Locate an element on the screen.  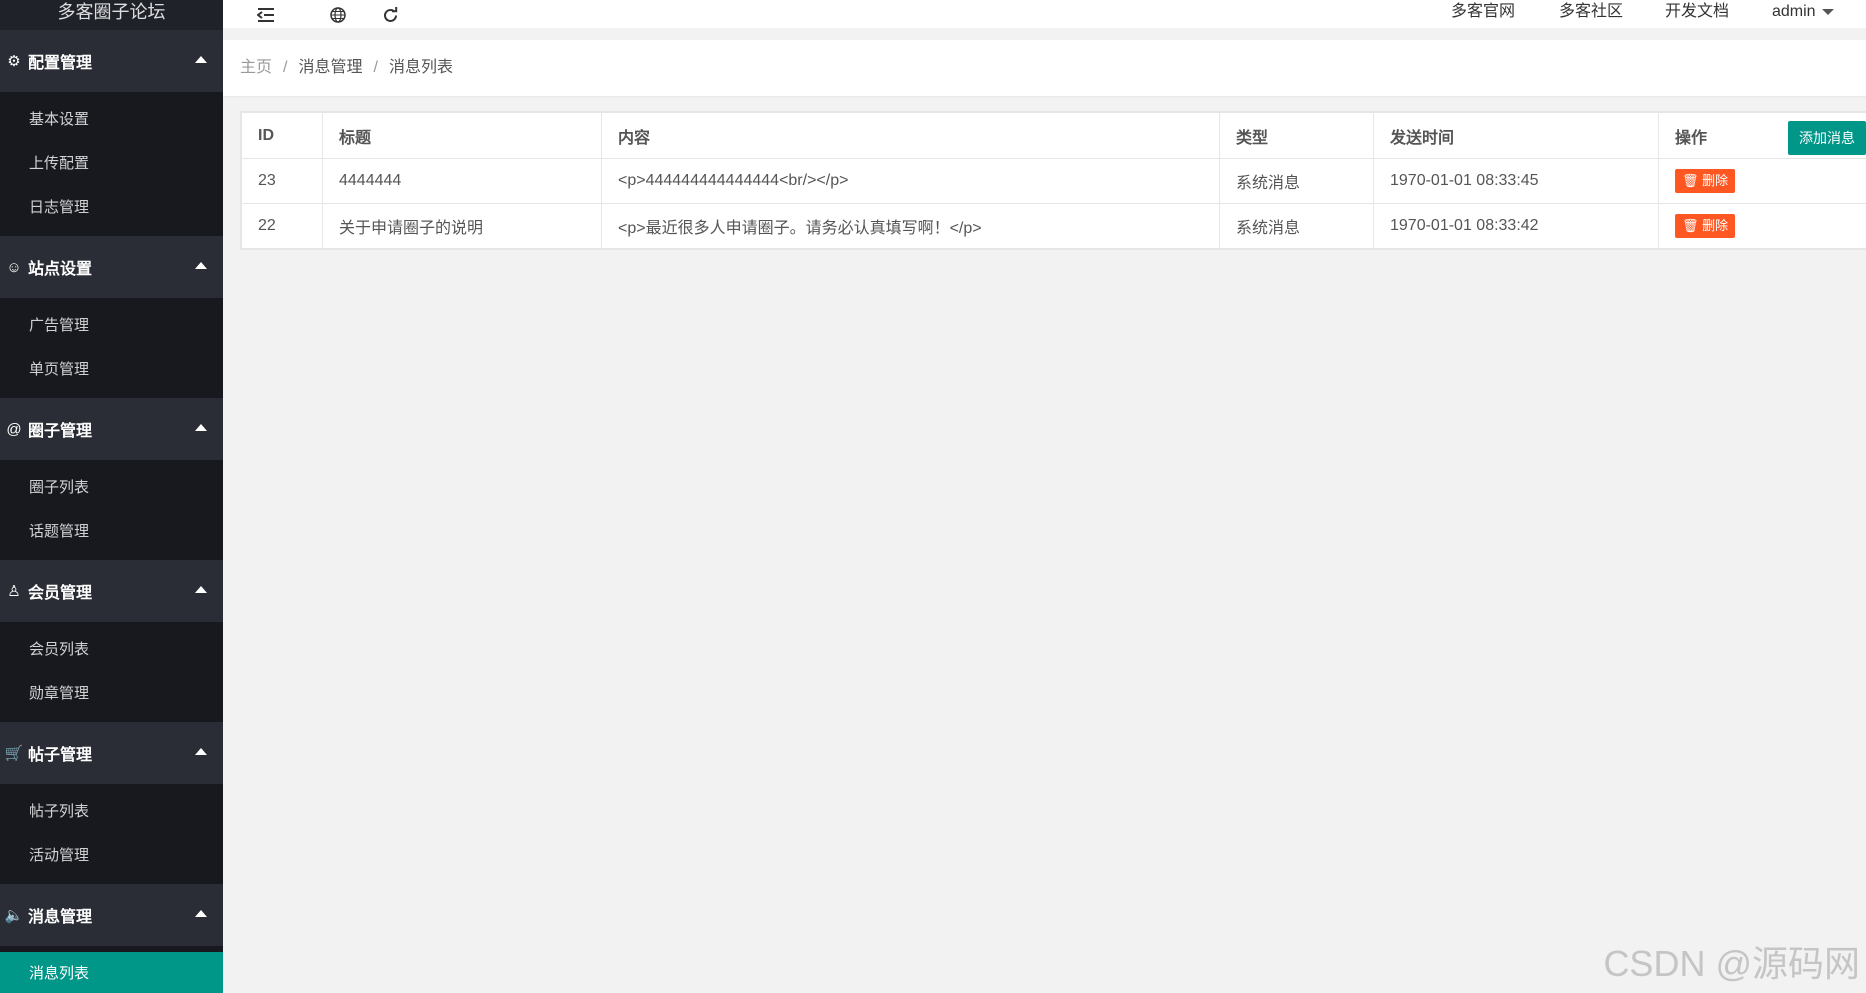
sidebar-group-head-config: ⚙ 配置管理 is located at coordinates (111, 61).